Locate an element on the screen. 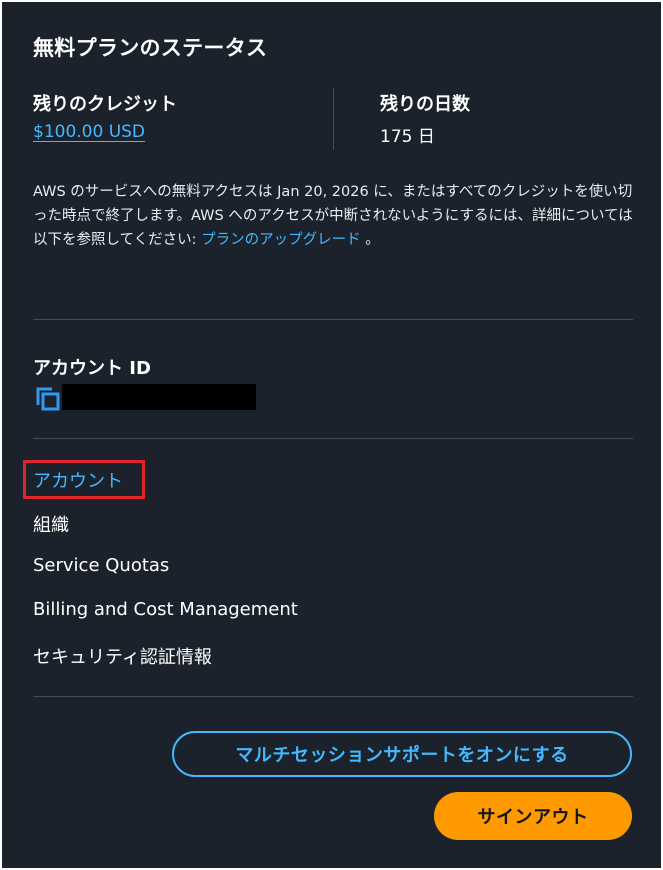 Image resolution: width=663 pixels, height=870 pixels. enable-multi-session-button: マルチセッションサポートをオンにする is located at coordinates (402, 754).